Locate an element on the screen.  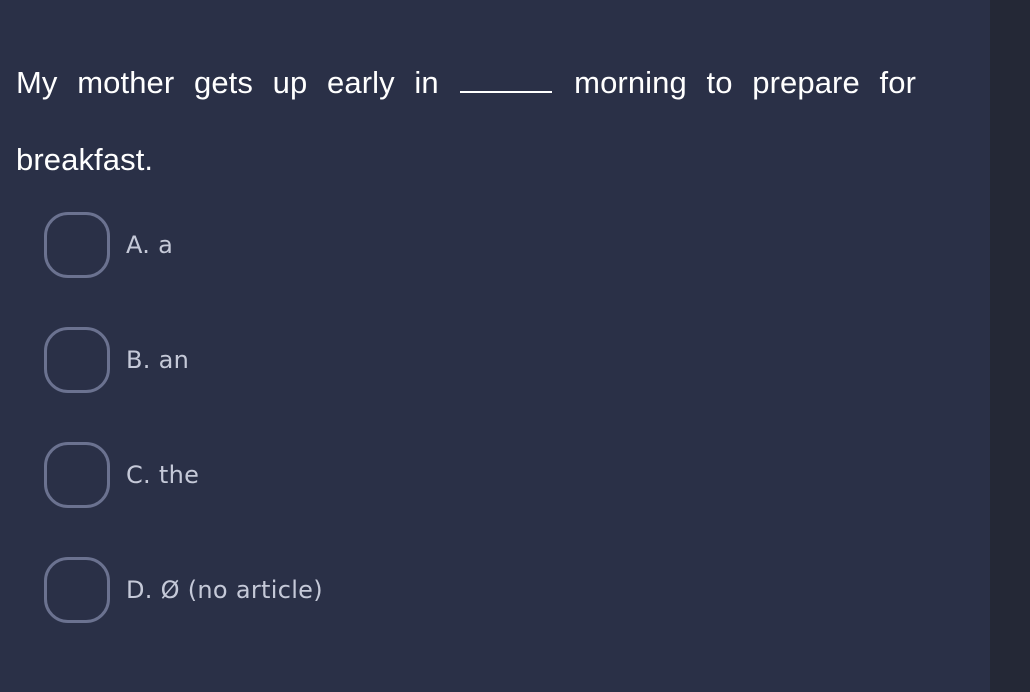
radio-button-d is located at coordinates (77, 590).